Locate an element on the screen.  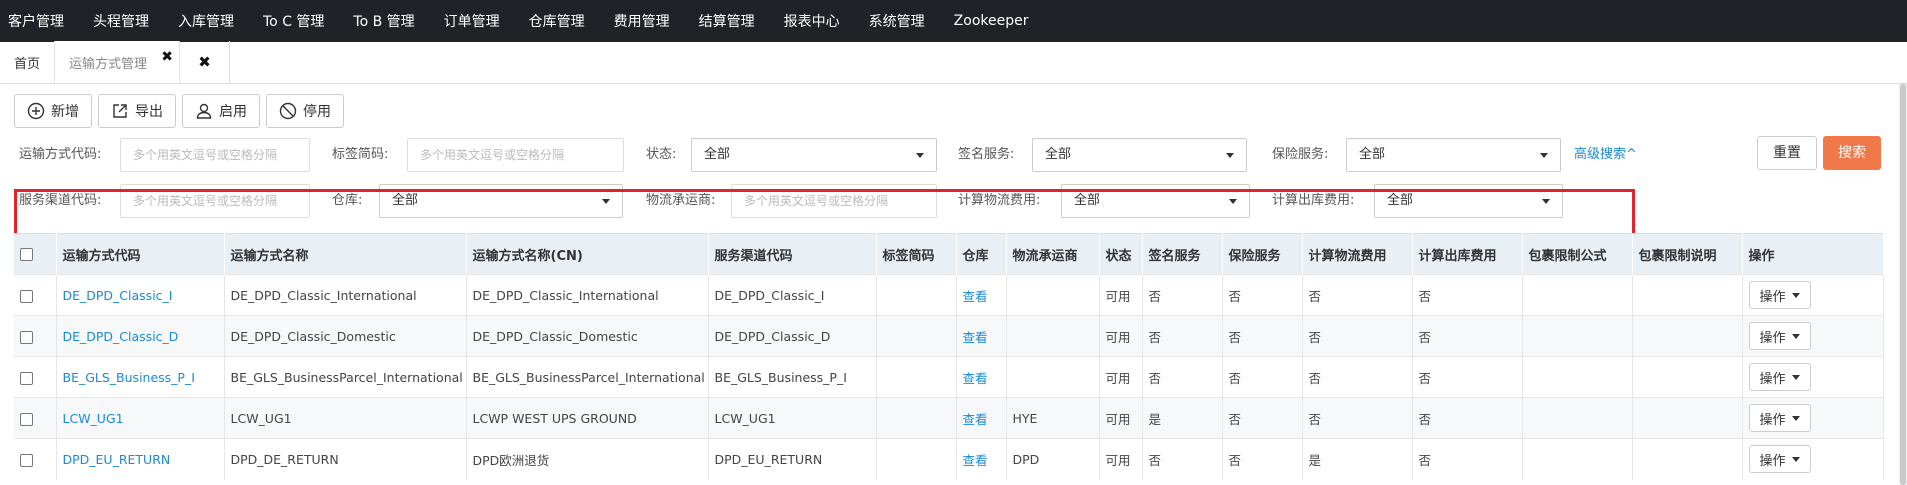
code-cell: BE_GLS_Business_P_I is located at coordinates (140, 377).